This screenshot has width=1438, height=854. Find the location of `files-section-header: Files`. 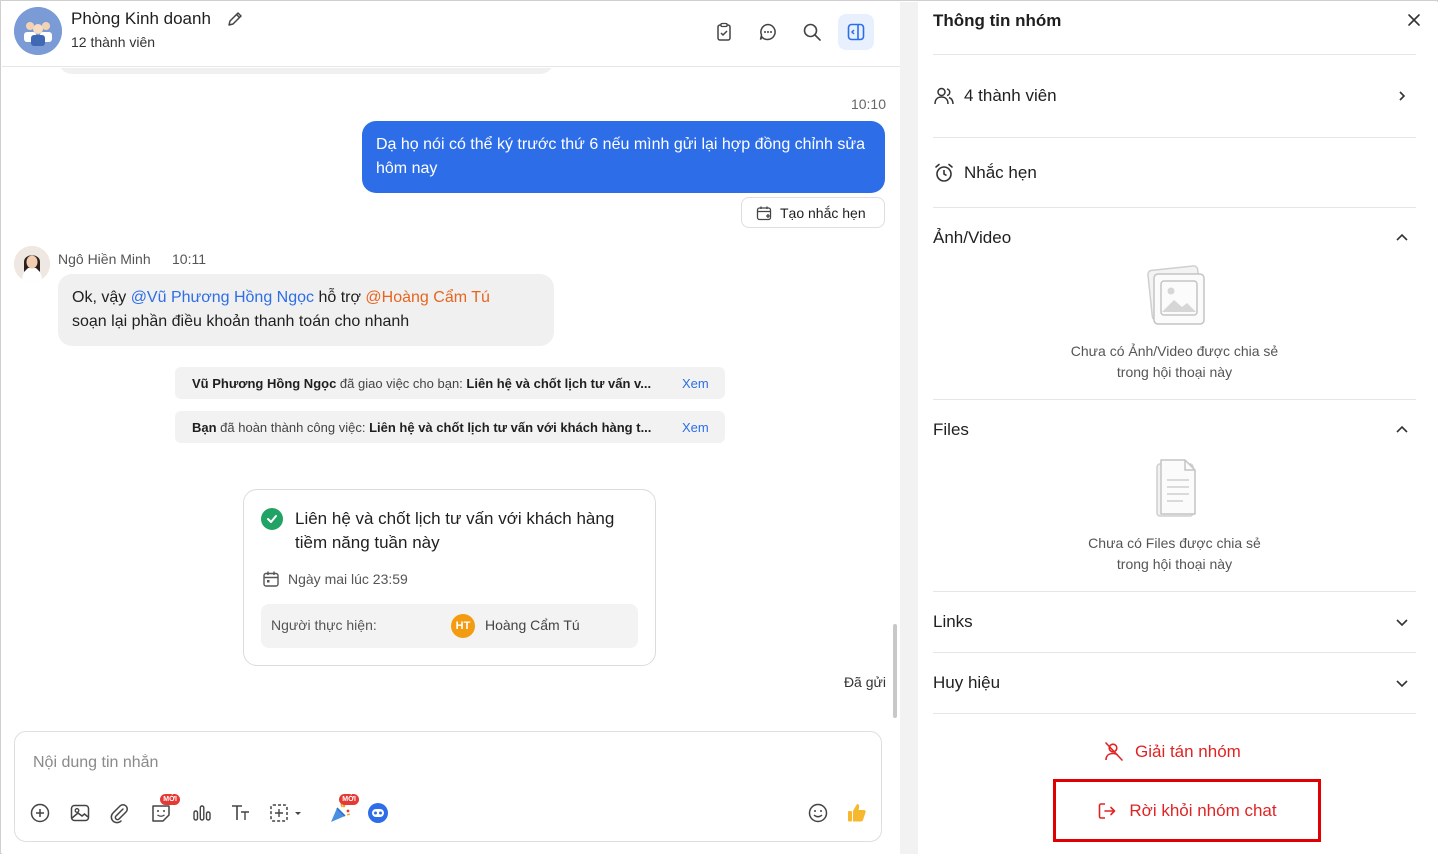

files-section-header: Files is located at coordinates (1174, 430).